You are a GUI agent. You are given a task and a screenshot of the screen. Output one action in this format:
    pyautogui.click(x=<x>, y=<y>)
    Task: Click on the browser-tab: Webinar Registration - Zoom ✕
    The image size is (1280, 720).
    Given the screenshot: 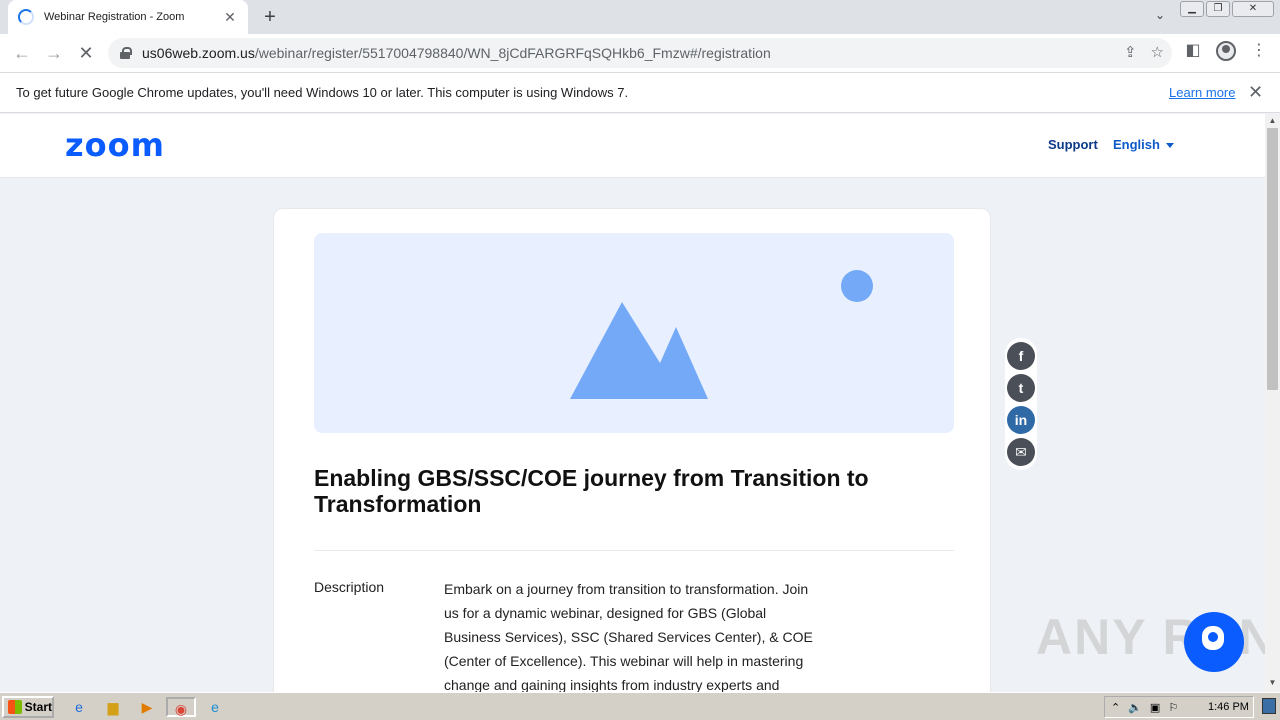 What is the action you would take?
    pyautogui.click(x=128, y=17)
    